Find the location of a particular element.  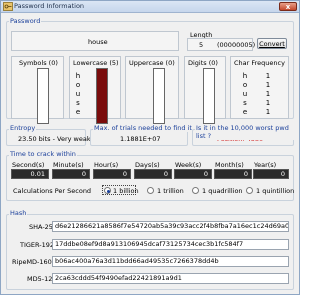

digits-bar is located at coordinates (209, 96).